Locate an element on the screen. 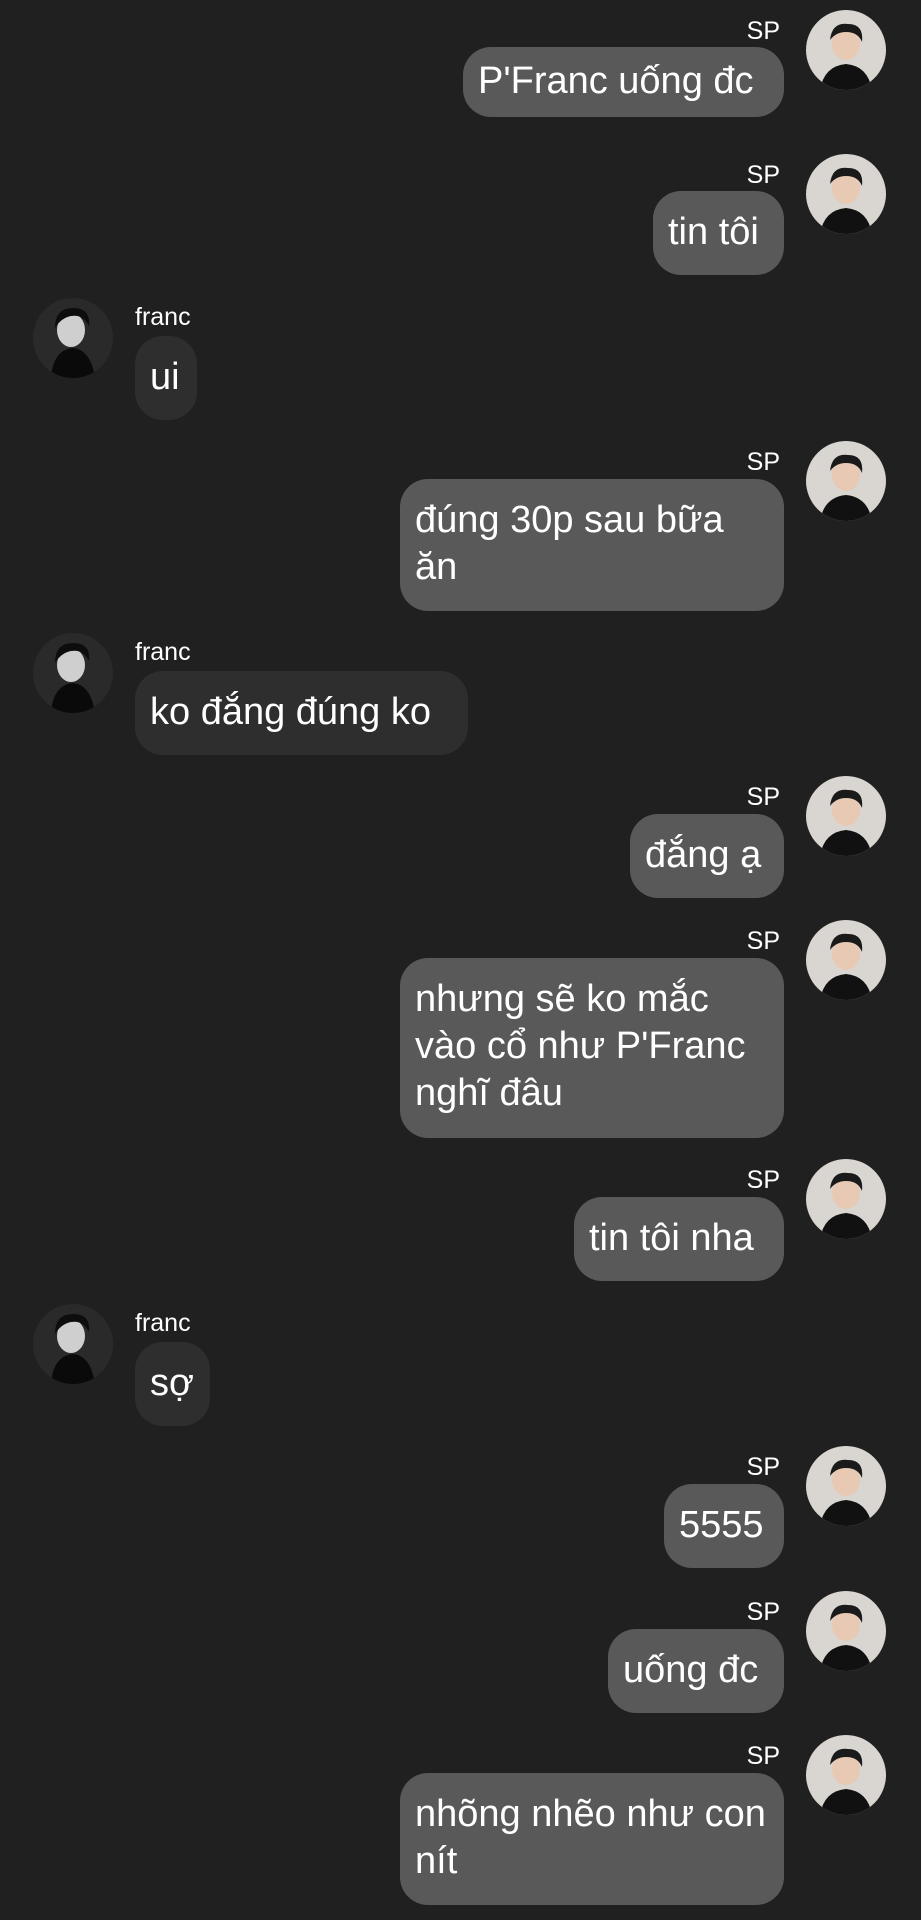 This screenshot has width=921, height=1920. message-bubble: đắng ạ is located at coordinates (707, 856).